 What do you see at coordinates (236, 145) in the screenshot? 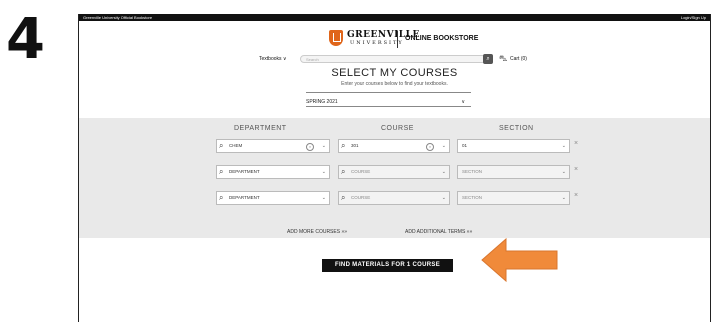
I see `department-value: CHEM` at bounding box center [236, 145].